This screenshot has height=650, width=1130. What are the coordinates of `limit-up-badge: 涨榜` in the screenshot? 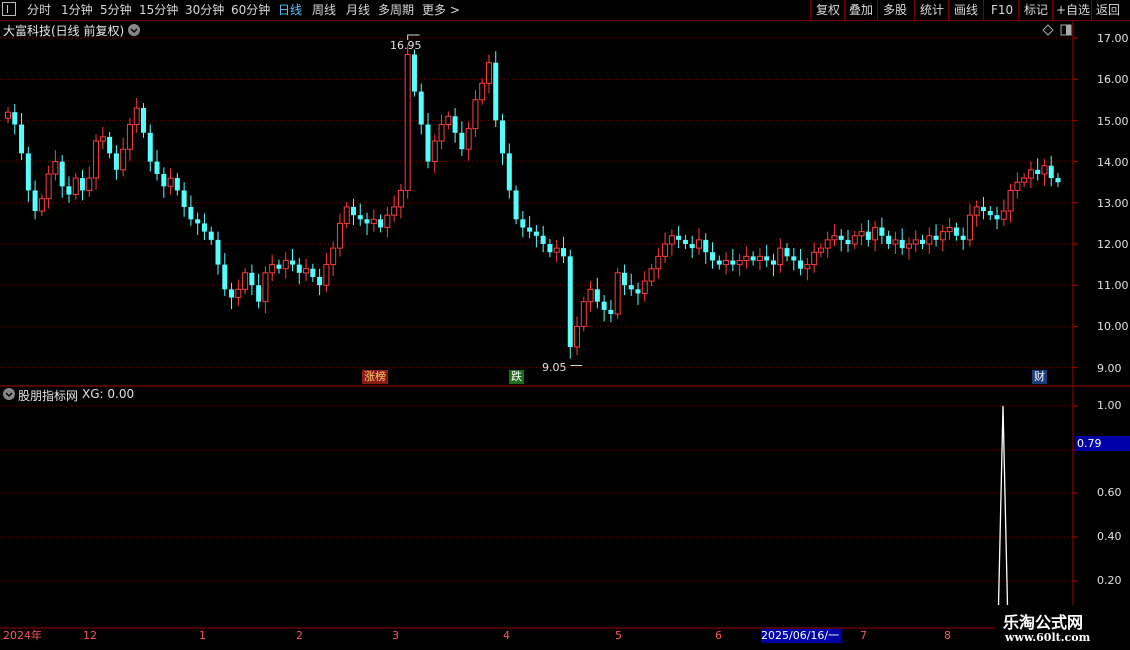 It's located at (375, 377).